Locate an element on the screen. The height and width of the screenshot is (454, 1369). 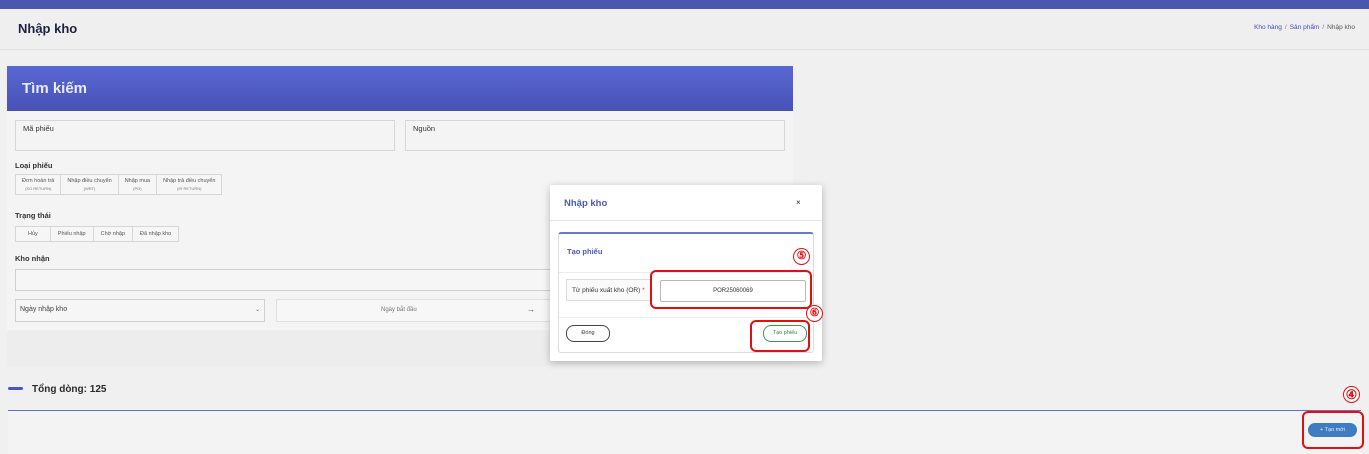
status-label: Trạng thái is located at coordinates (33, 215).